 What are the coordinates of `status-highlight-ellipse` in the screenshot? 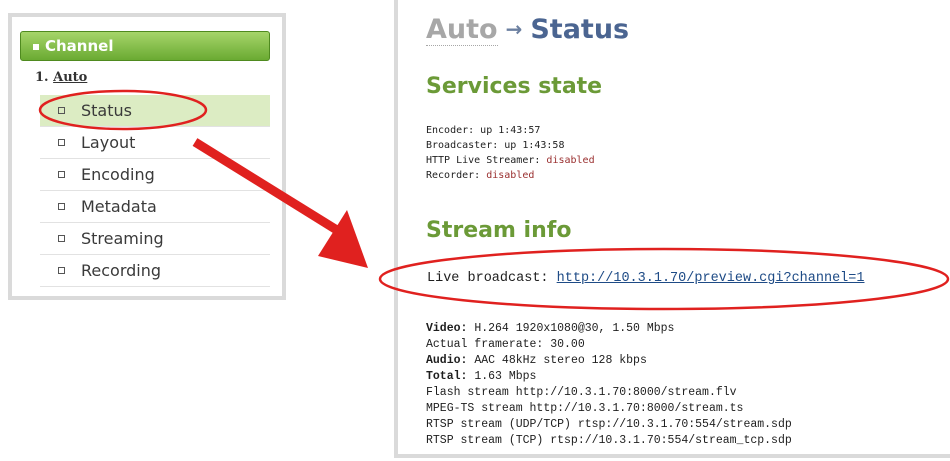 It's located at (123, 110).